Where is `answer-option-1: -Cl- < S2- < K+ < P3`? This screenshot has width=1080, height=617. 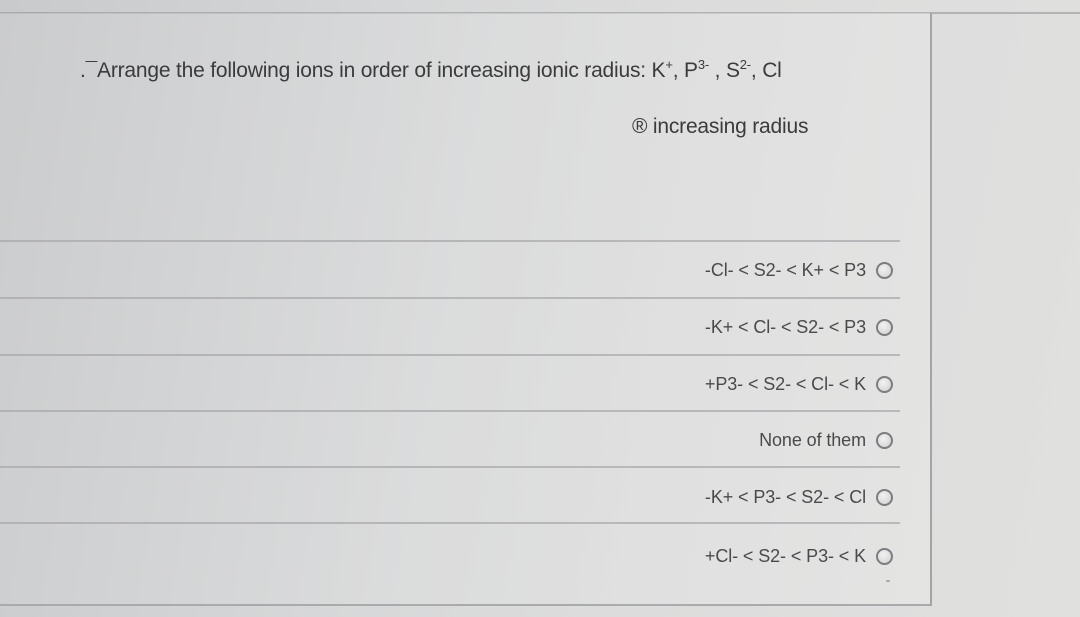 answer-option-1: -Cl- < S2- < K+ < P3 is located at coordinates (799, 270).